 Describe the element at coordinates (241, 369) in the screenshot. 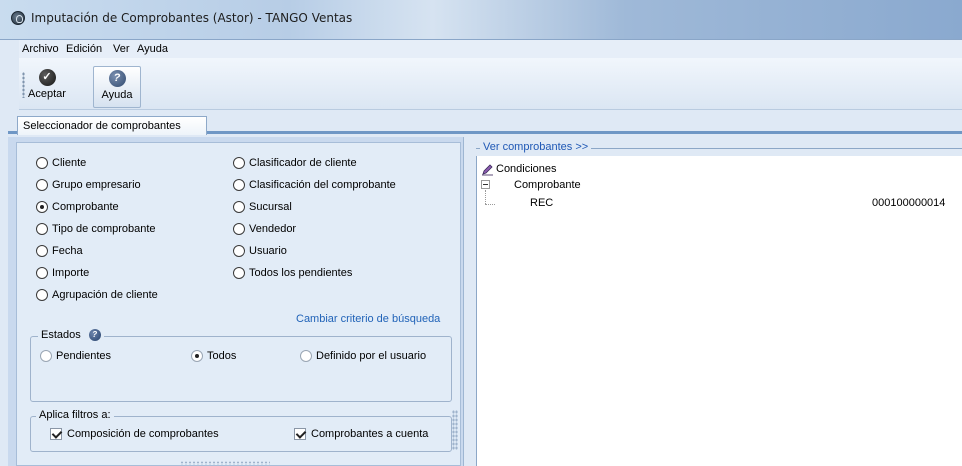

I see `estados-group` at that location.